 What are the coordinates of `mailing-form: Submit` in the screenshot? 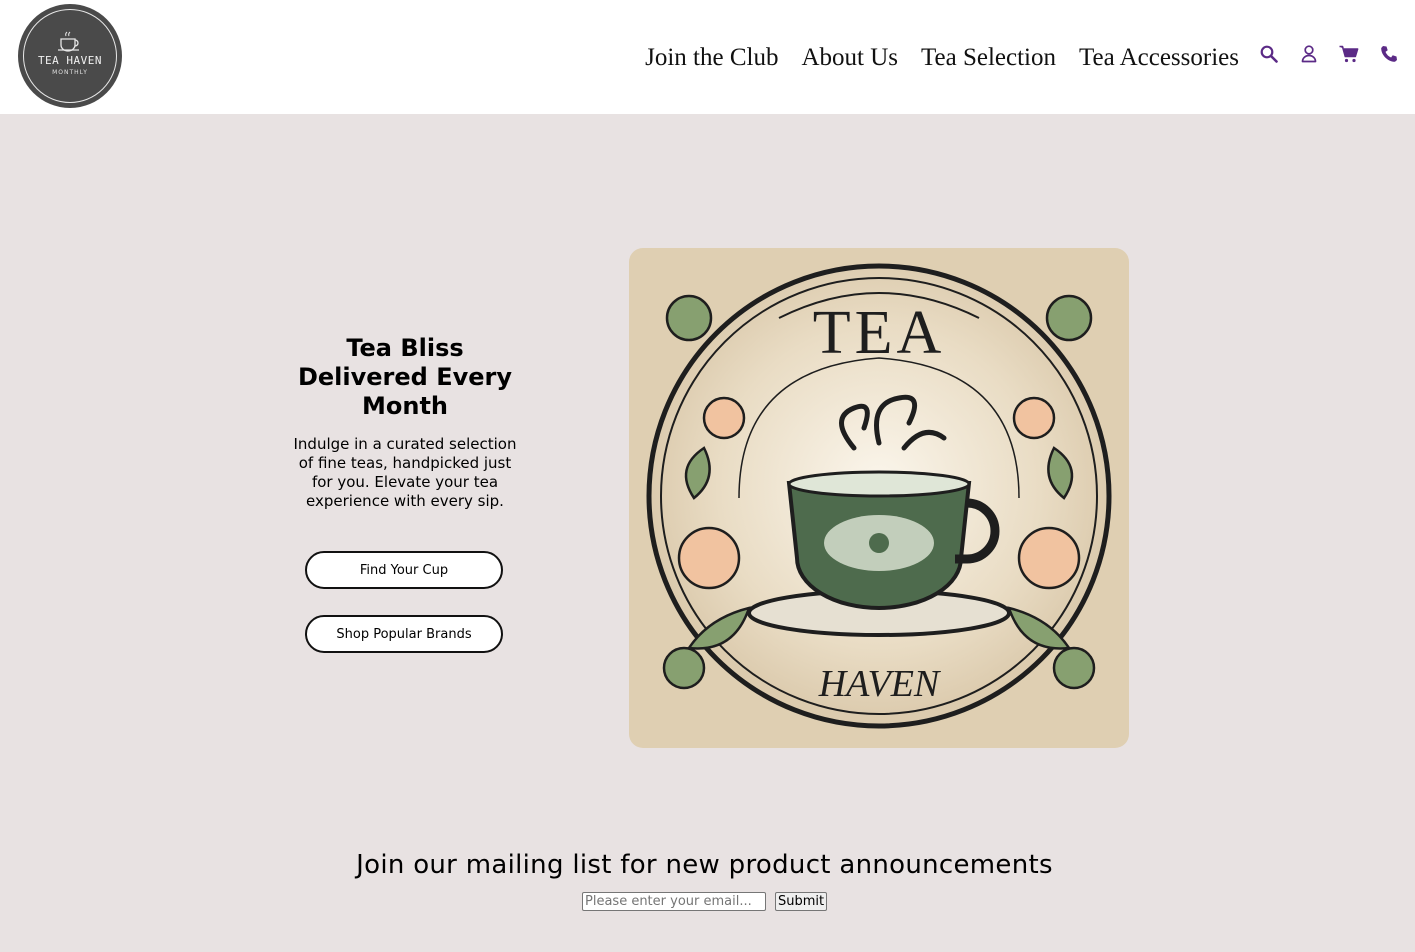 It's located at (705, 901).